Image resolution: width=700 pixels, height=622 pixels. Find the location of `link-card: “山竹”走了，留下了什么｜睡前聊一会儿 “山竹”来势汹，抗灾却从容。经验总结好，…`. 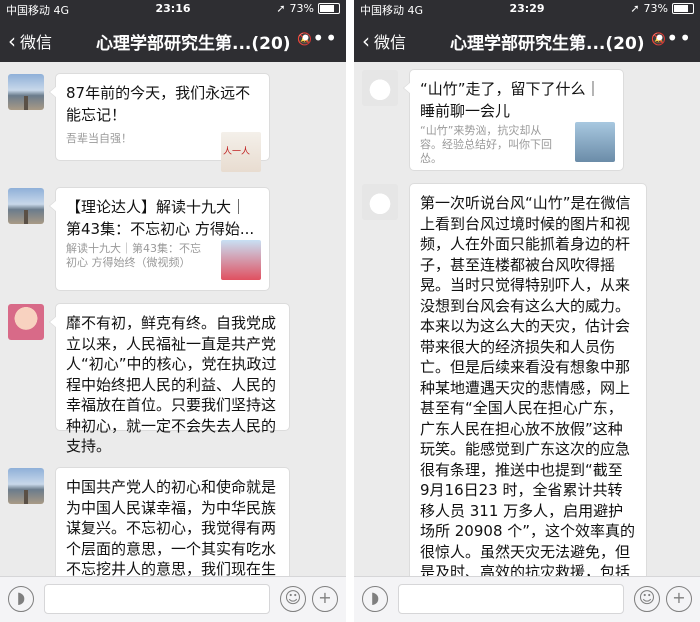

link-card: “山竹”走了，留下了什么｜睡前聊一会儿 “山竹”来势汹，抗灾却从容。经验总结好，… is located at coordinates (513, 120).